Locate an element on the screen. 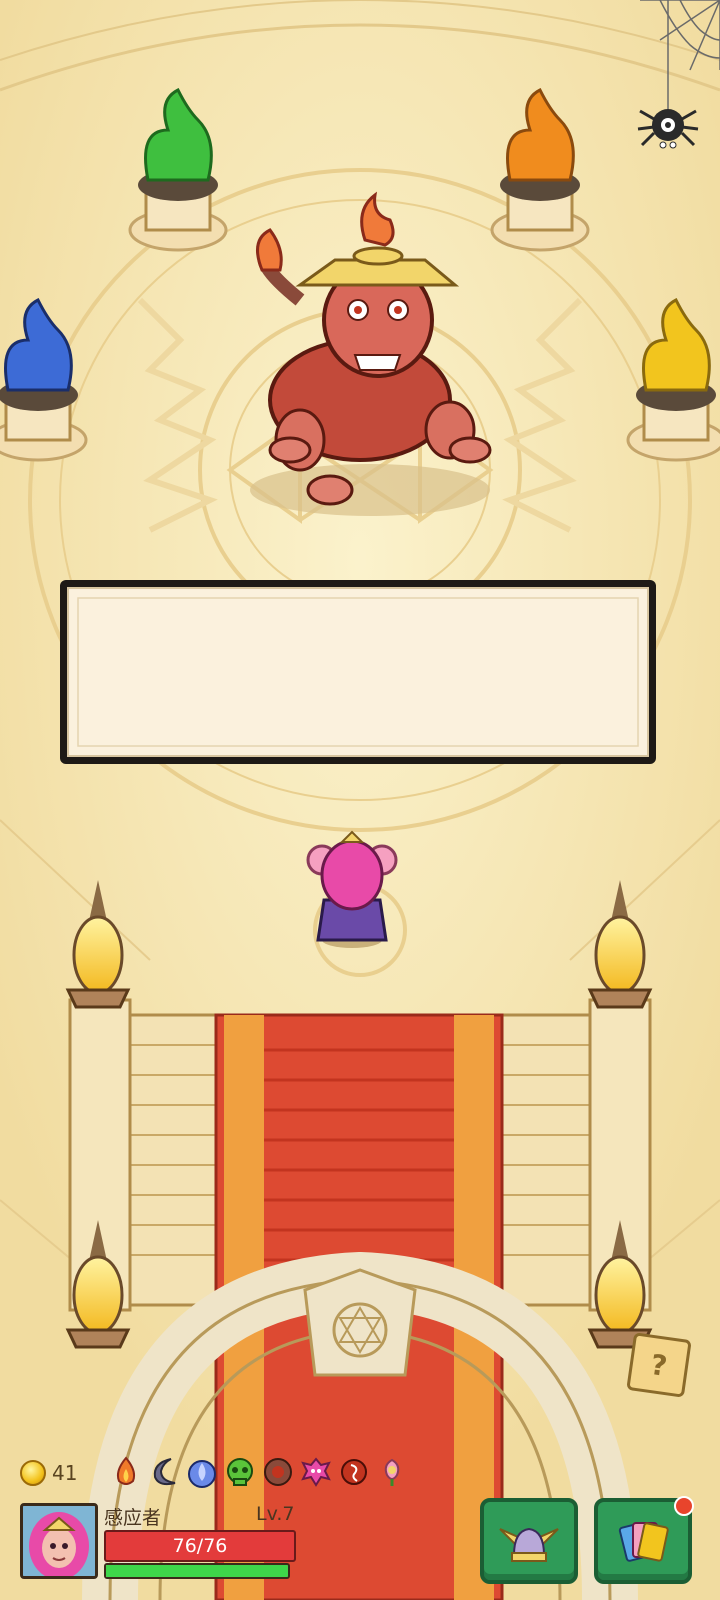  coin-icon is located at coordinates (33, 1473).